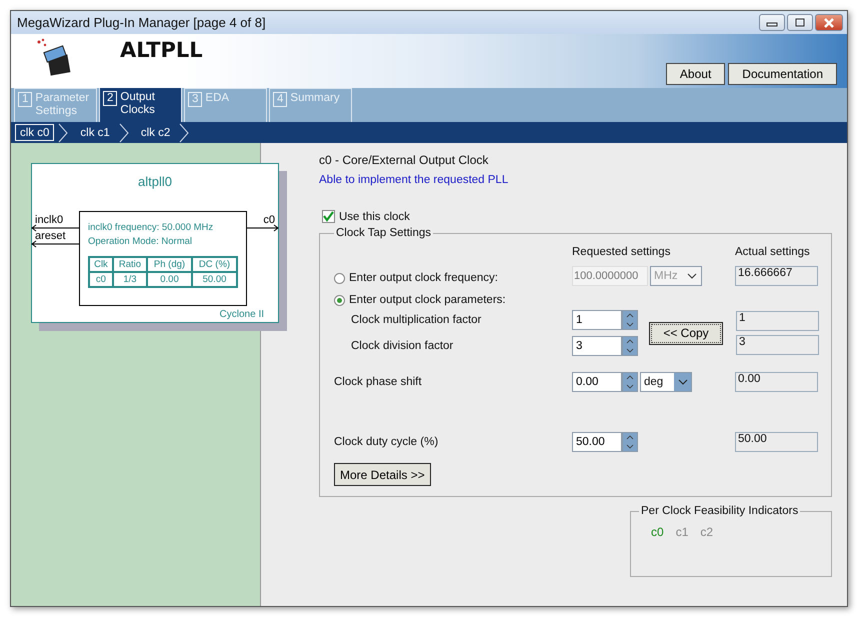 The height and width of the screenshot is (620, 861). Describe the element at coordinates (720, 511) in the screenshot. I see `group-title: Per Clock Feasibility Indicators` at that location.